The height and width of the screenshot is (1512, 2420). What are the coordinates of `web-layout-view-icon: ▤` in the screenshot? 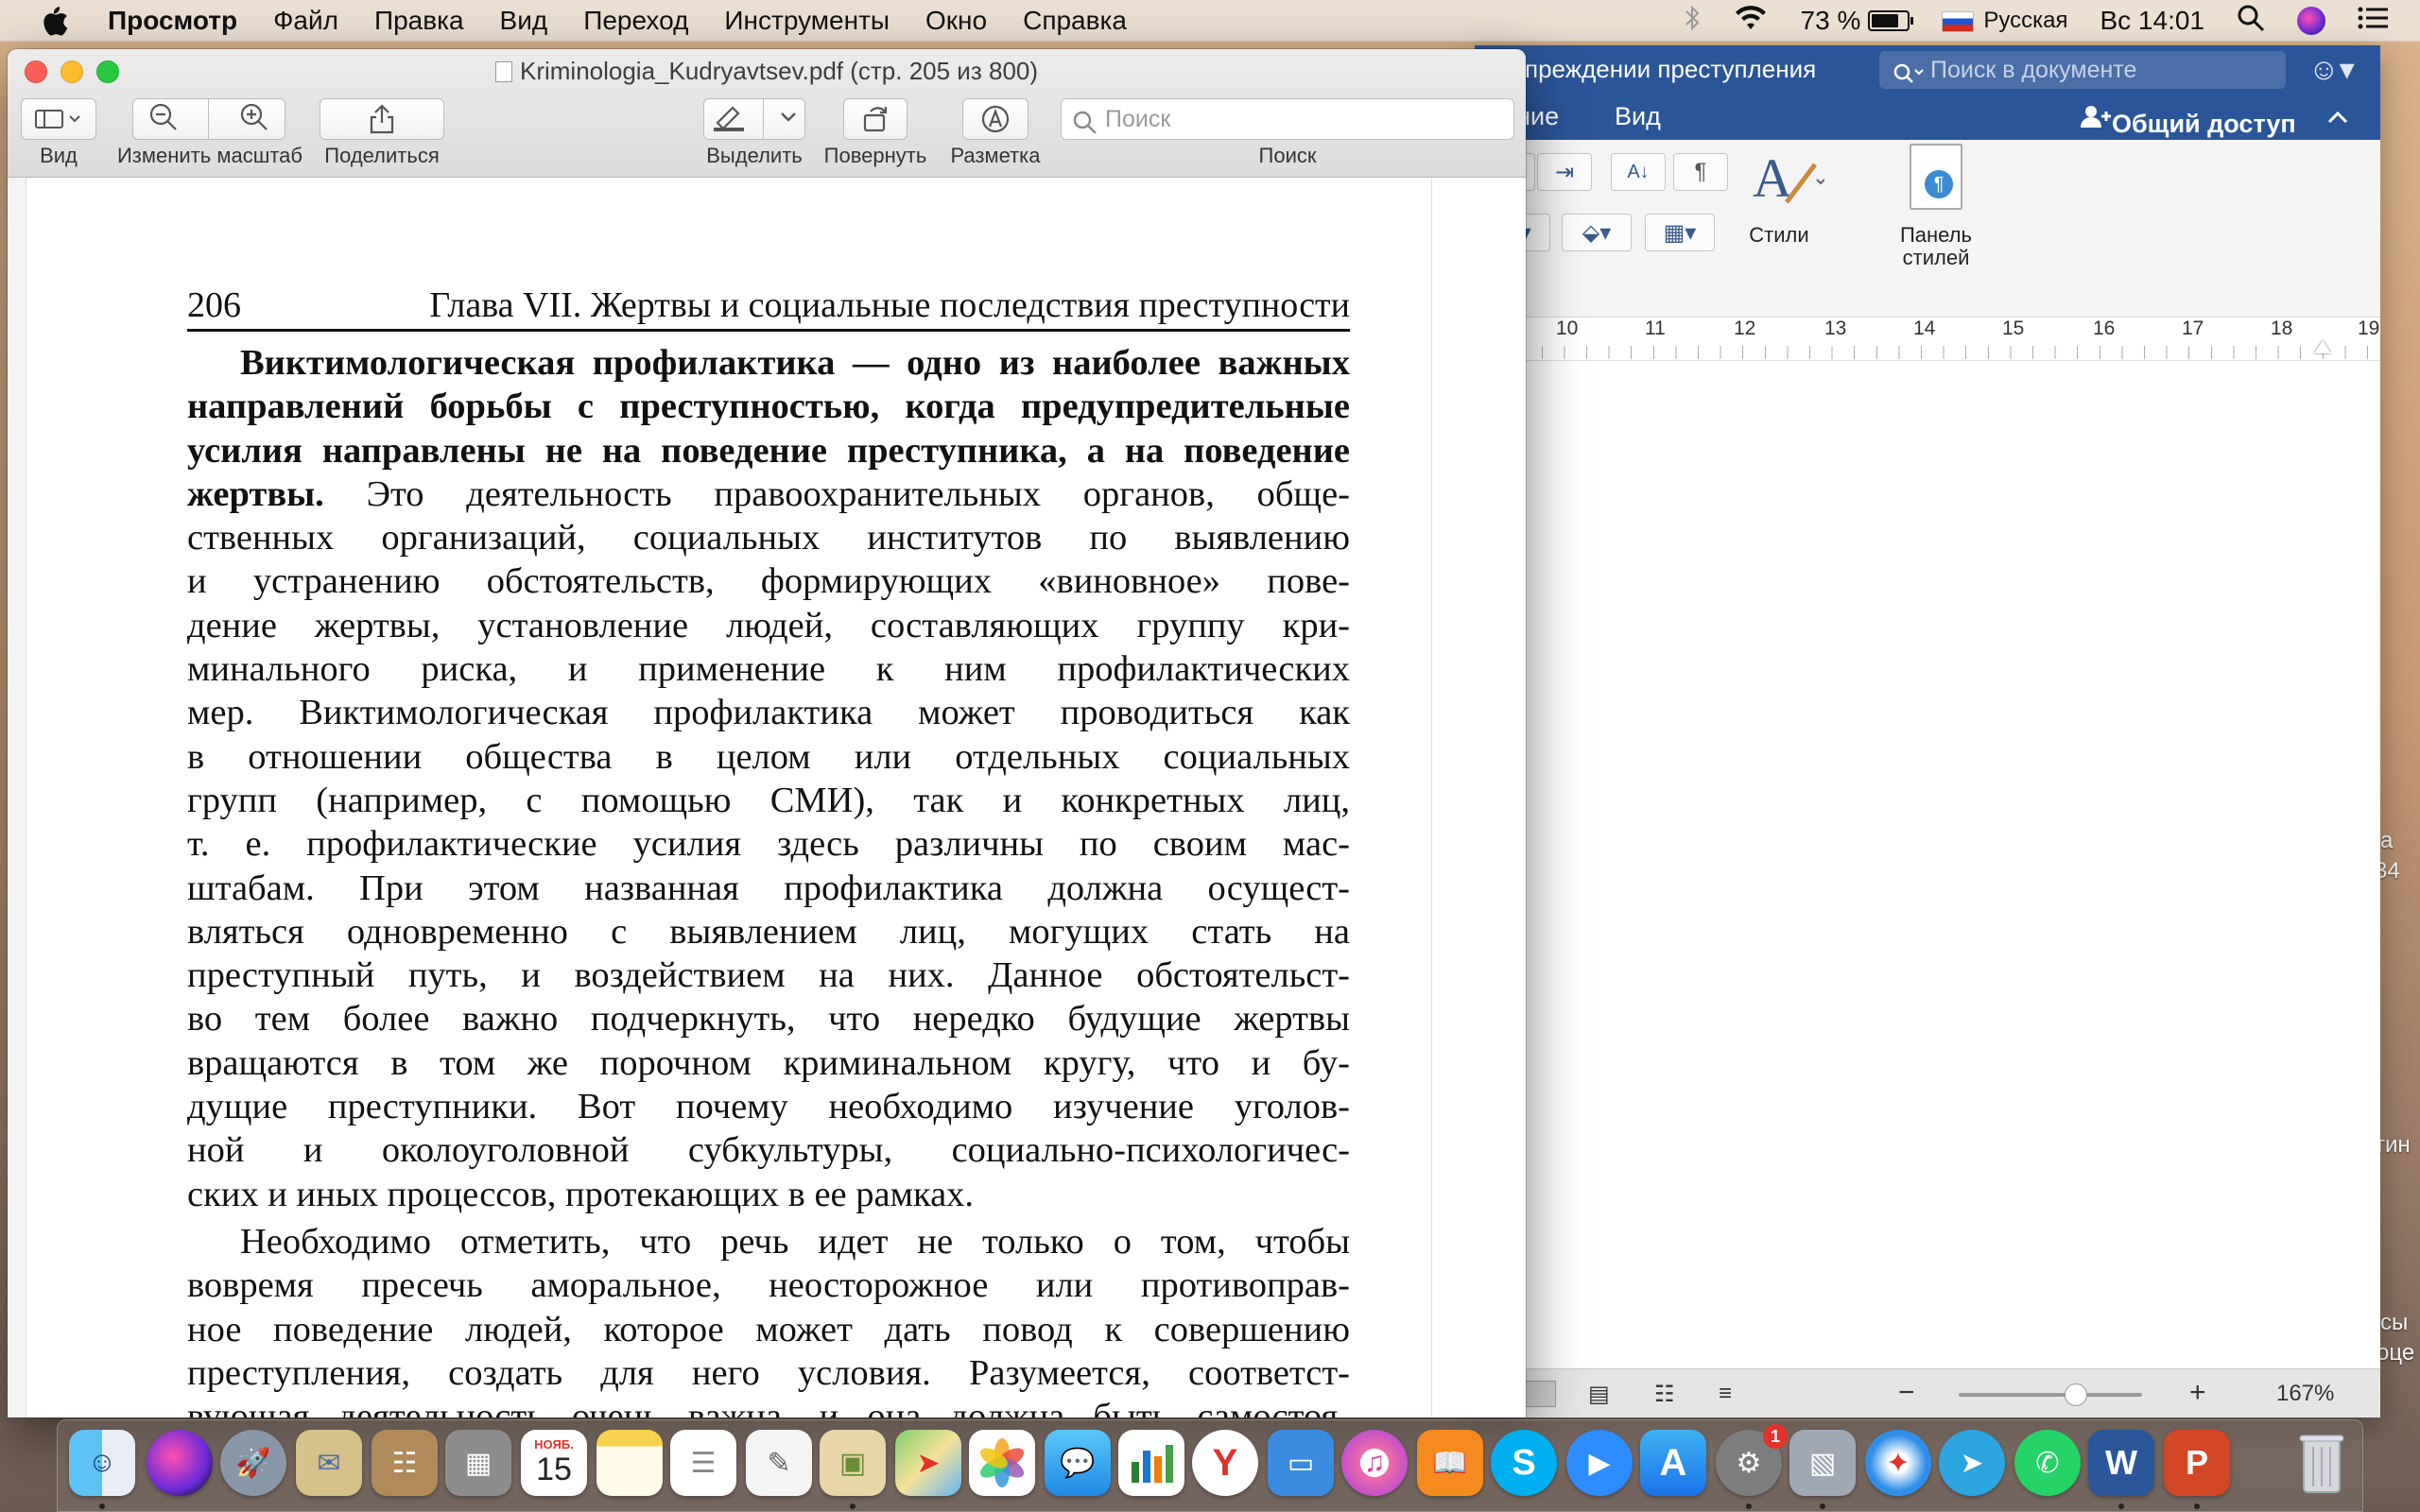 It's located at (1604, 1394).